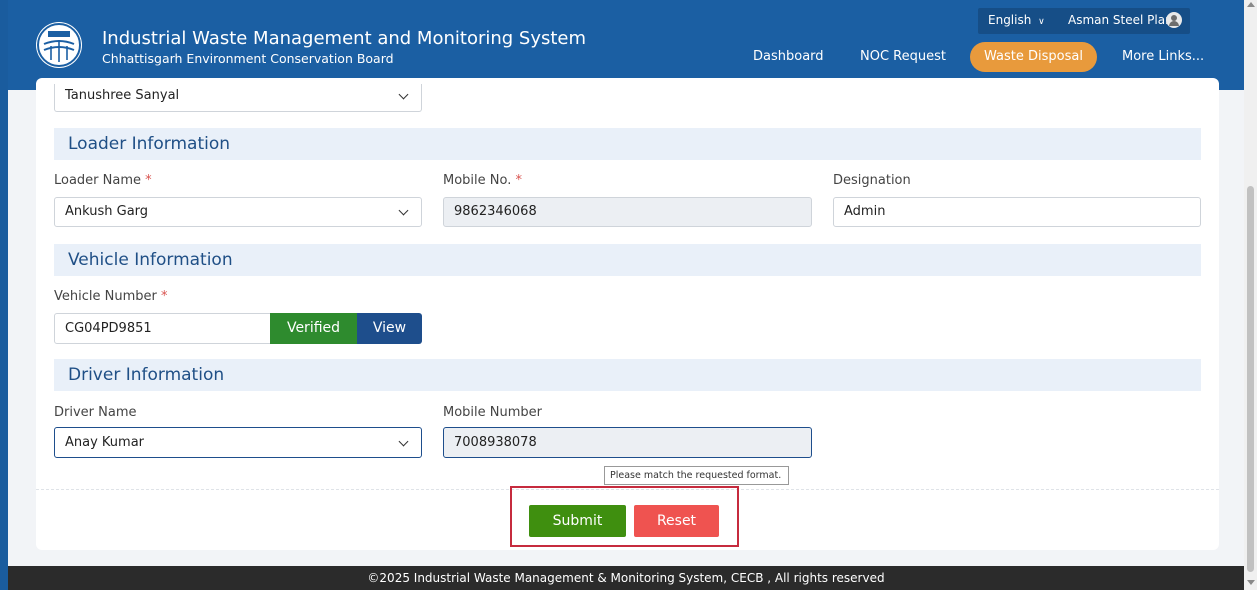  Describe the element at coordinates (1010, 20) in the screenshot. I see `language-label: English` at that location.